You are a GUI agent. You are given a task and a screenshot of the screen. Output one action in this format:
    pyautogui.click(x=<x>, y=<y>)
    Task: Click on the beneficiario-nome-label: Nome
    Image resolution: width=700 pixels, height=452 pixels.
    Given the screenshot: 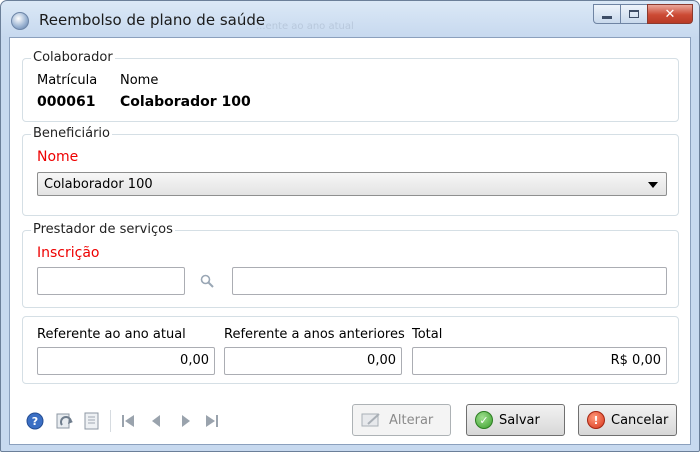 What is the action you would take?
    pyautogui.click(x=58, y=157)
    